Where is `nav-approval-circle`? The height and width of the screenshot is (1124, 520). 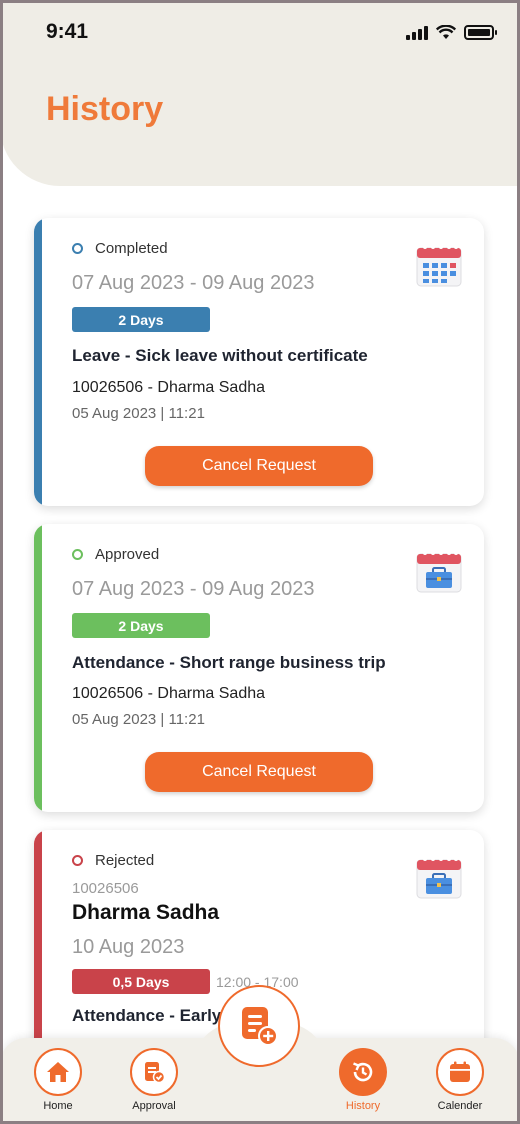 nav-approval-circle is located at coordinates (154, 1072).